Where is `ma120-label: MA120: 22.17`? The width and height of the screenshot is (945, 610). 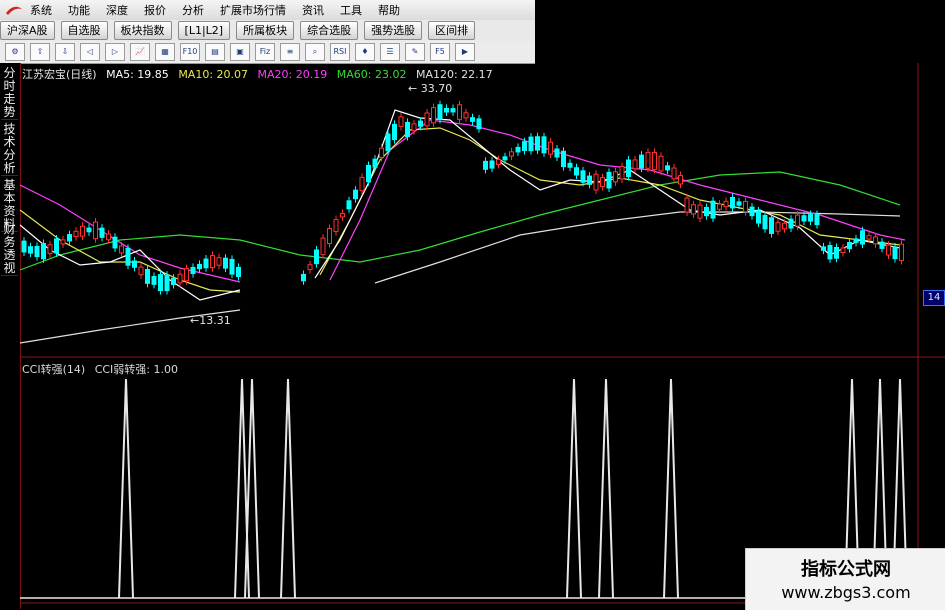
ma120-label: MA120: 22.17 is located at coordinates (454, 74).